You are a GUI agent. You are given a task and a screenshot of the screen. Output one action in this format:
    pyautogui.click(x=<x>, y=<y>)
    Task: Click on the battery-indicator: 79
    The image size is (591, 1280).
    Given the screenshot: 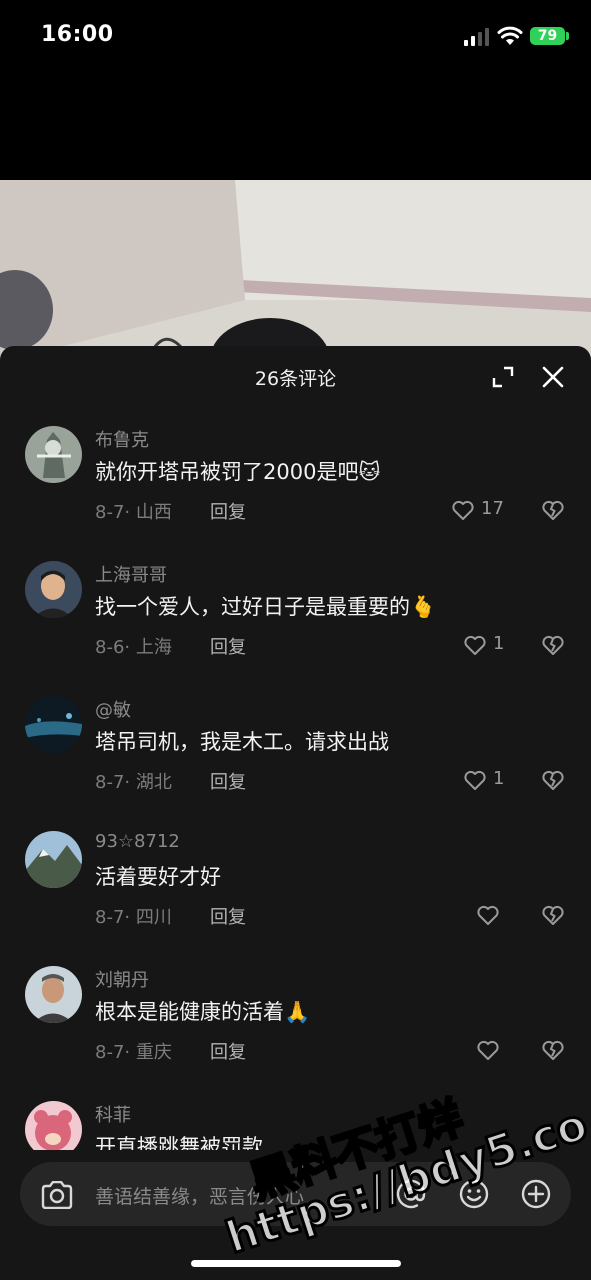 What is the action you would take?
    pyautogui.click(x=547, y=36)
    